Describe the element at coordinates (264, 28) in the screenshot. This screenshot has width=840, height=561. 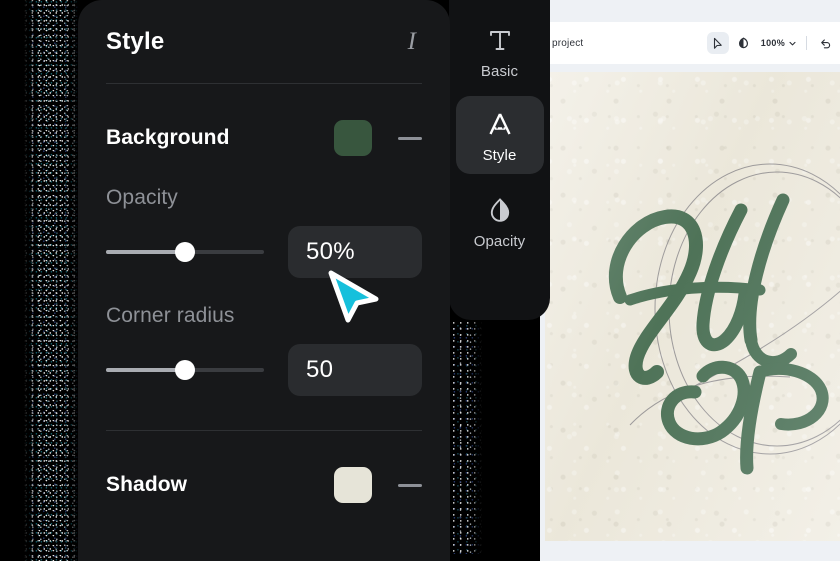
I see `style-panel-header: Style I` at that location.